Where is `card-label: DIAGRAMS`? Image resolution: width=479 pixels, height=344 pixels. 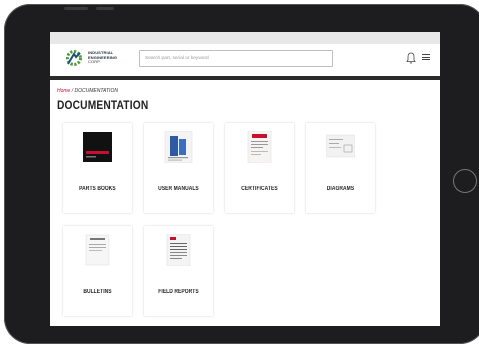
card-label: DIAGRAMS is located at coordinates (340, 189).